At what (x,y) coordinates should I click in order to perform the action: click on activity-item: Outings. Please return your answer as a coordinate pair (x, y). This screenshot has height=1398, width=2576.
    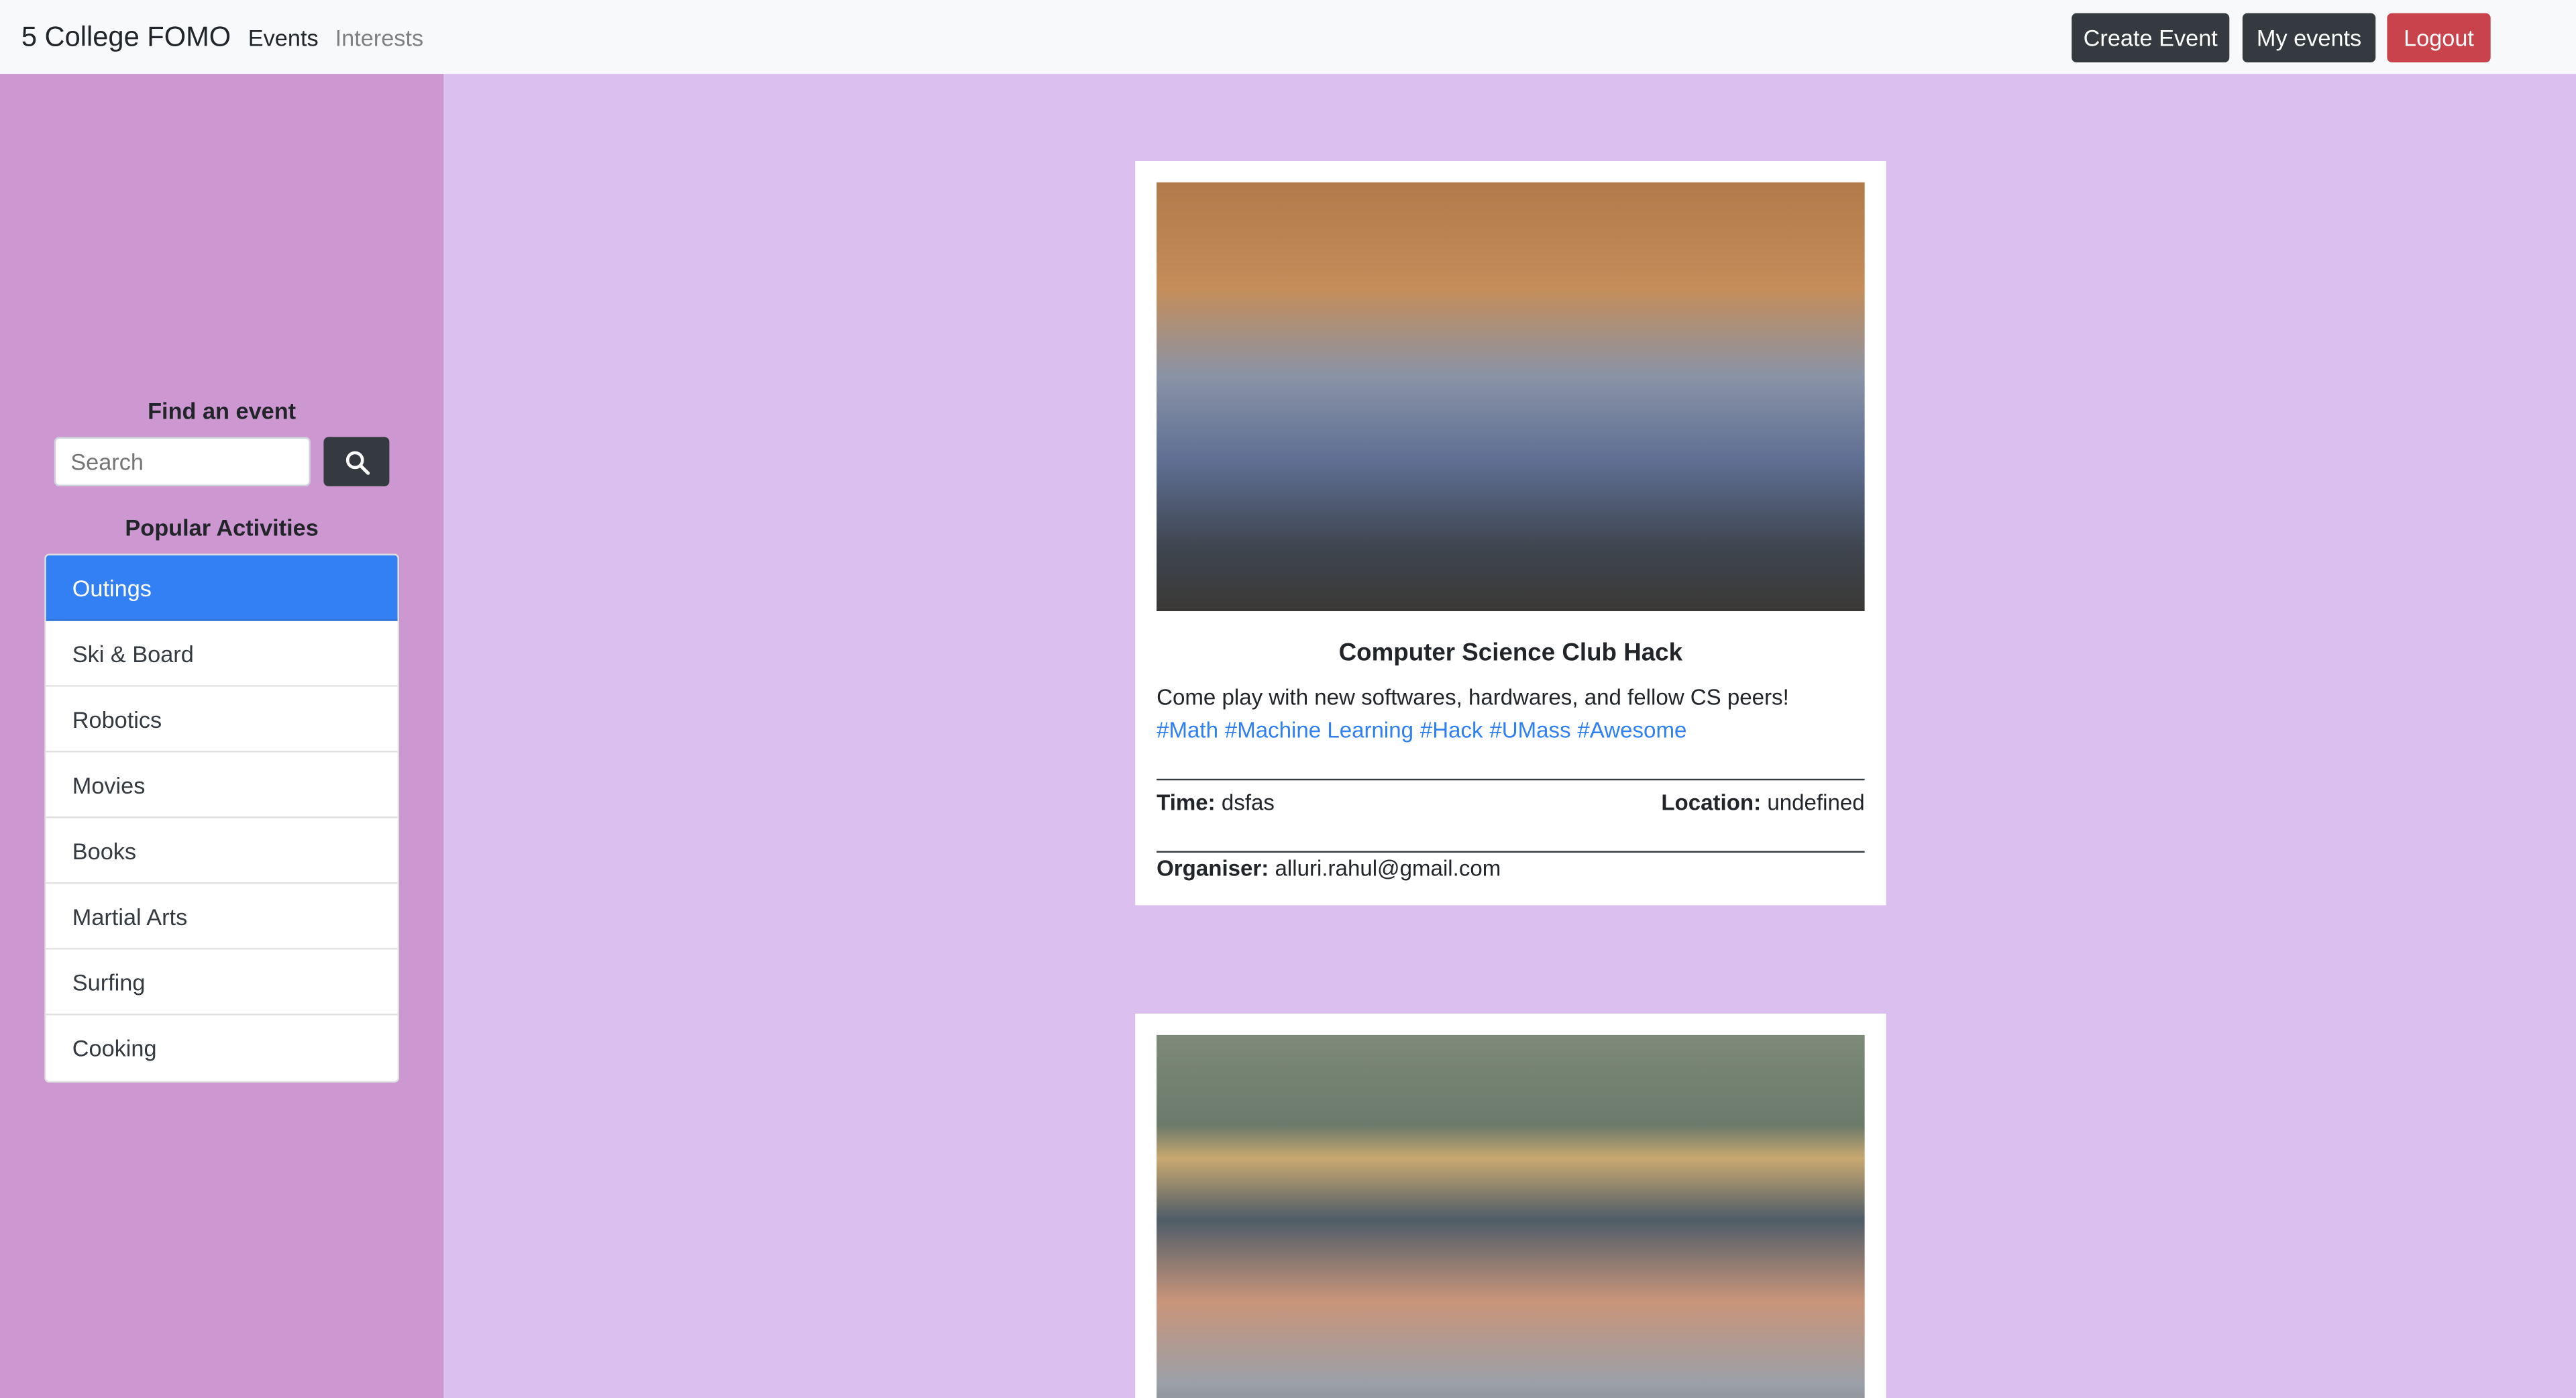
    Looking at the image, I should click on (222, 588).